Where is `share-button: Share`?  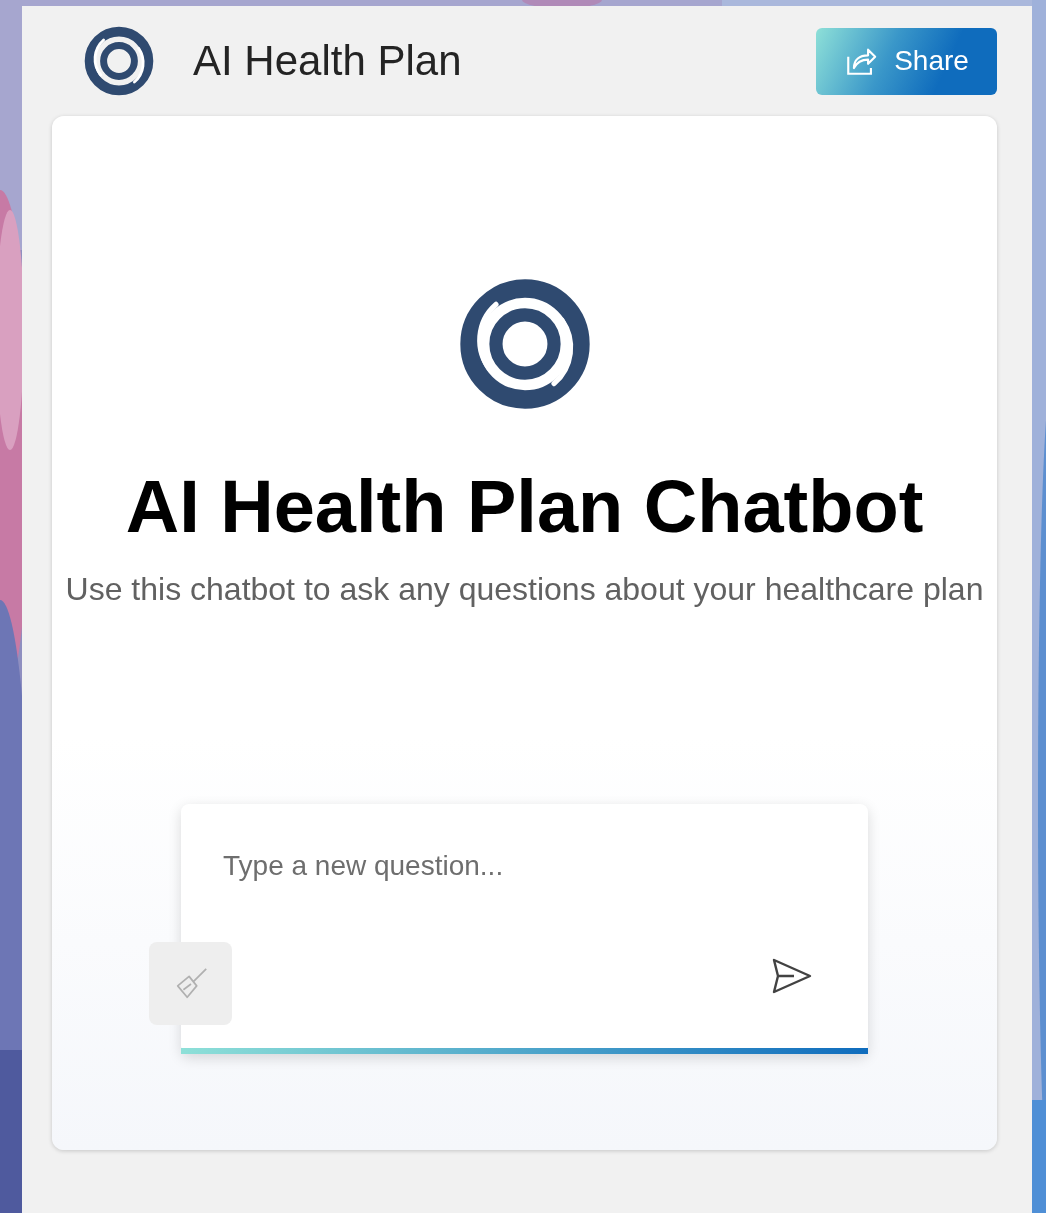 share-button: Share is located at coordinates (906, 61).